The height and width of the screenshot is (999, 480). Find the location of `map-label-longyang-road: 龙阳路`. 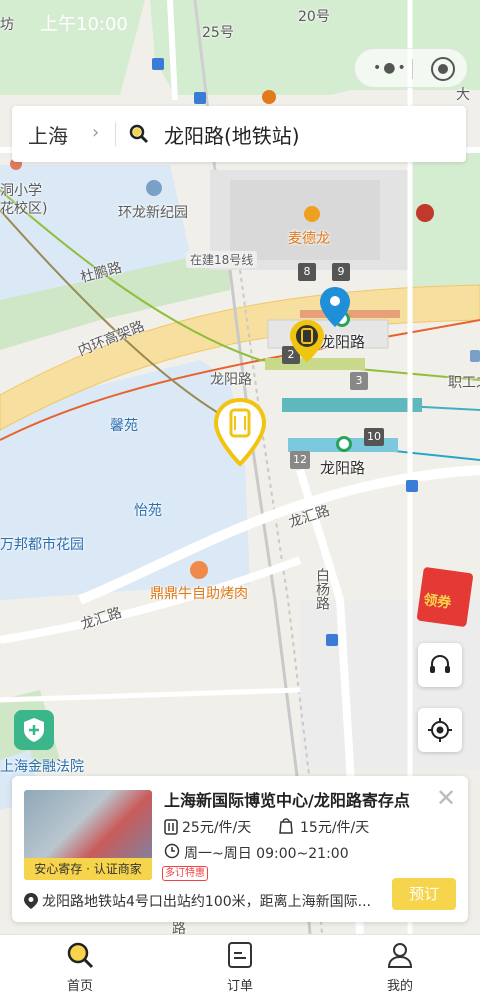

map-label-longyang-road: 龙阳路 is located at coordinates (231, 380).